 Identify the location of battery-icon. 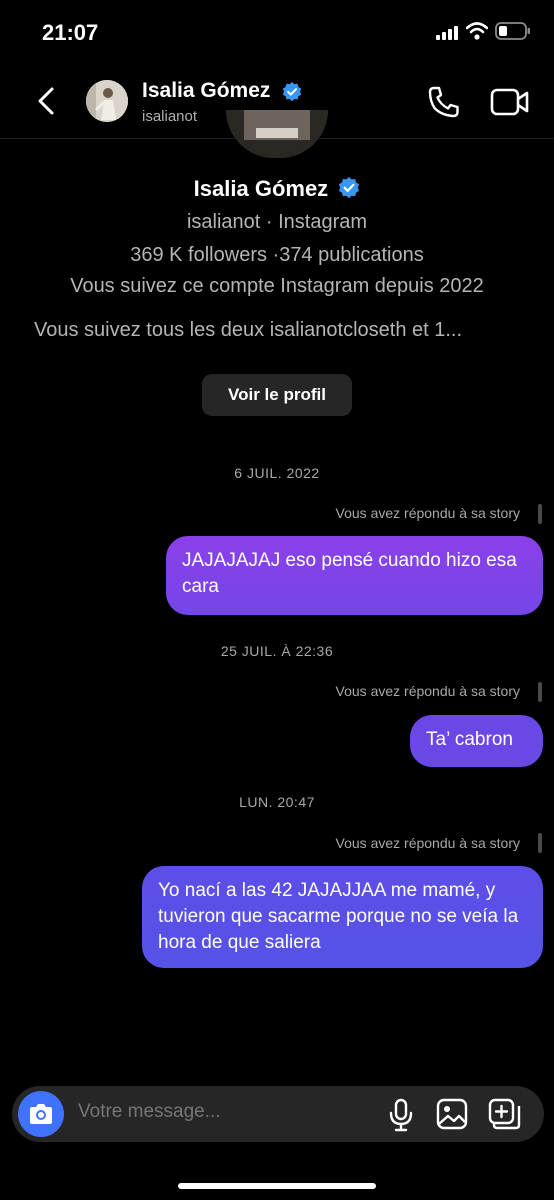
(512, 31).